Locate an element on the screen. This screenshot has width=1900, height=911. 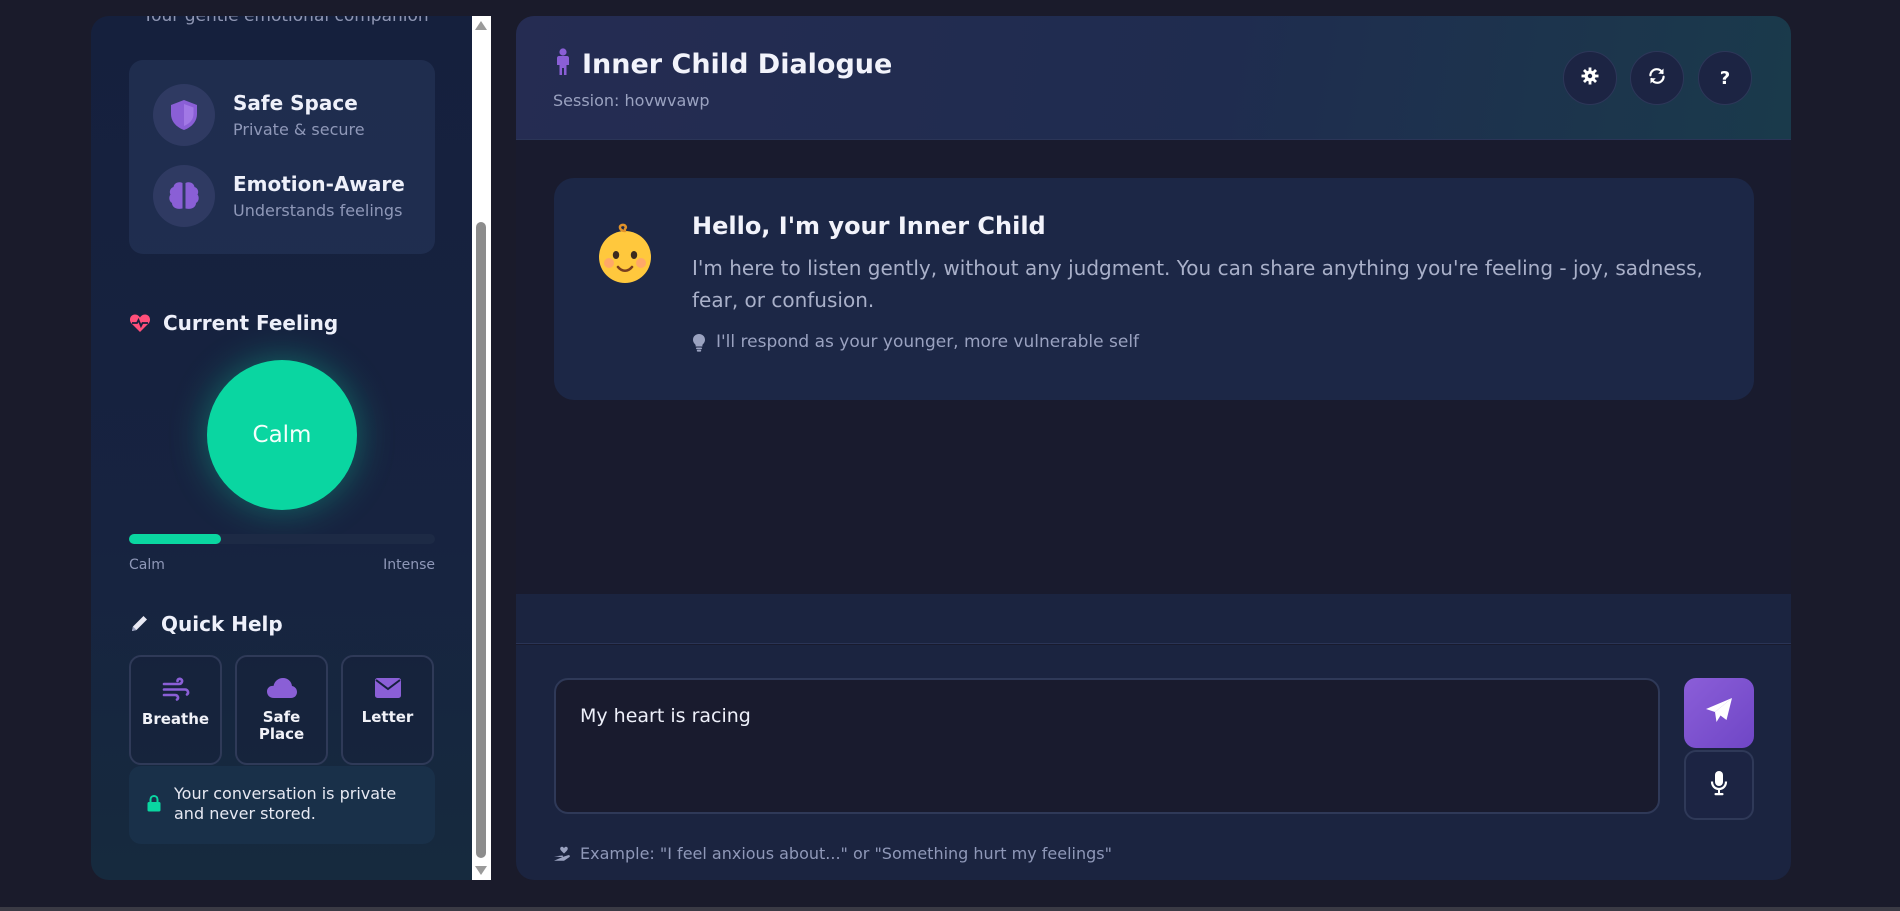
intensity-slider-fill is located at coordinates (175, 539).